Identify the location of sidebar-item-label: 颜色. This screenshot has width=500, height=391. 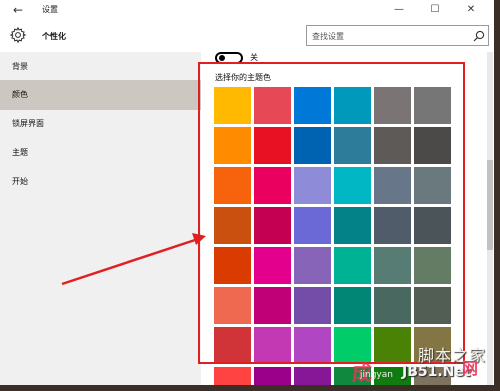
(20, 94).